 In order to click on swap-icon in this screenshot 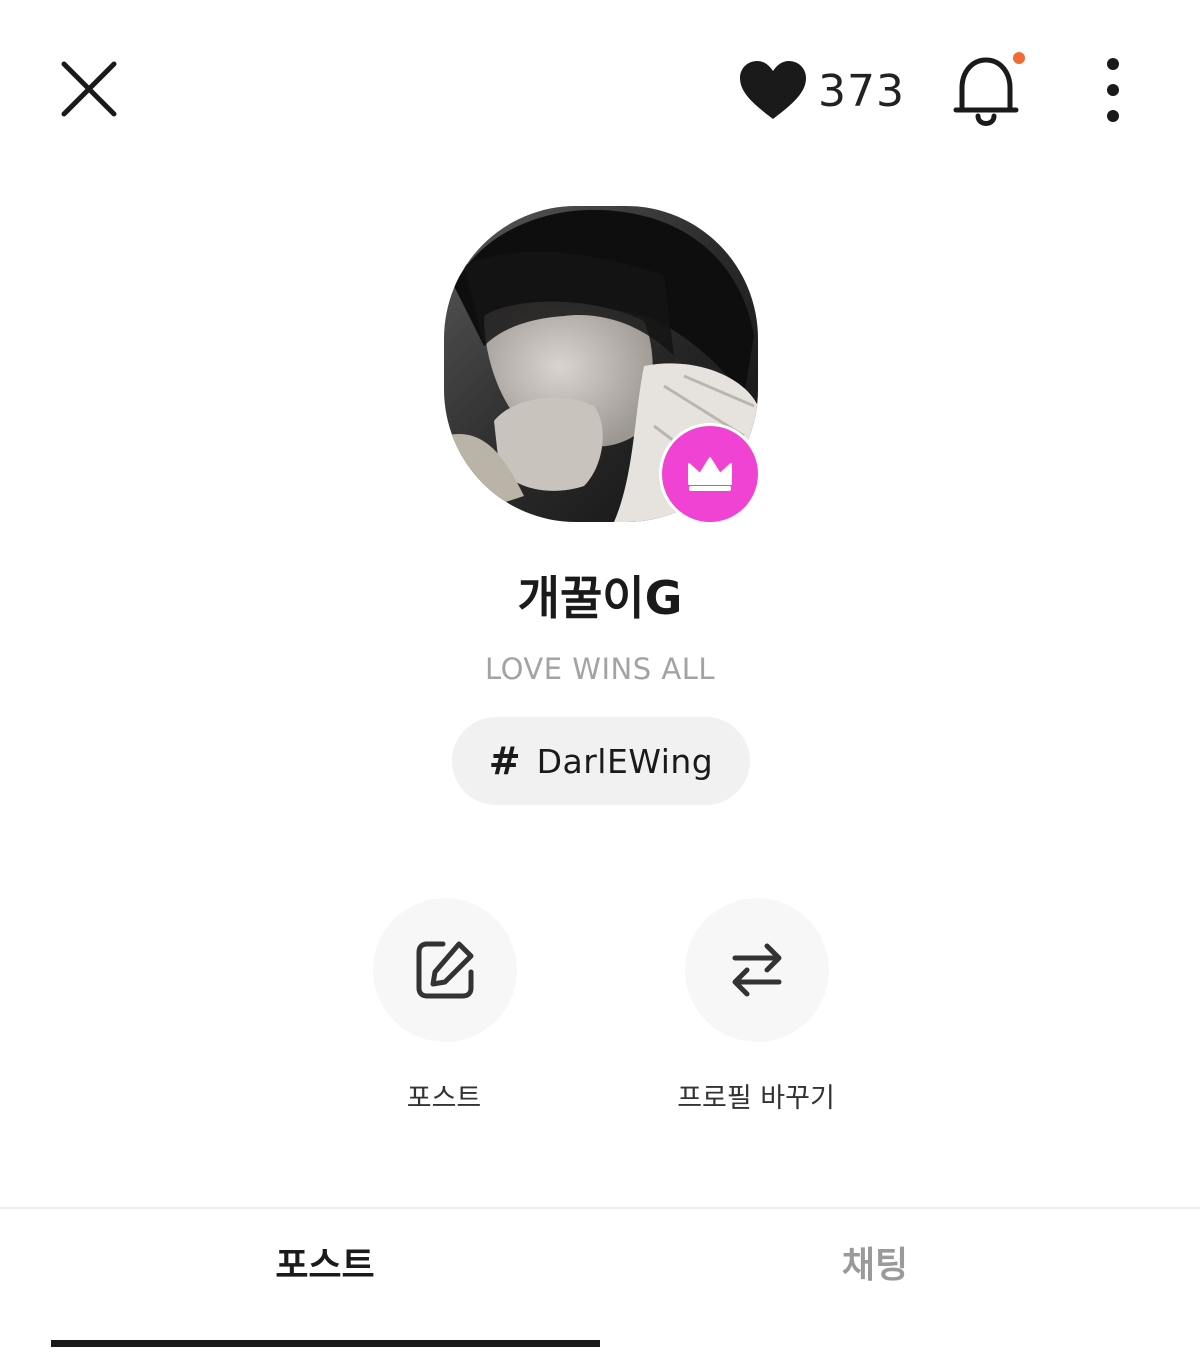, I will do `click(757, 970)`.